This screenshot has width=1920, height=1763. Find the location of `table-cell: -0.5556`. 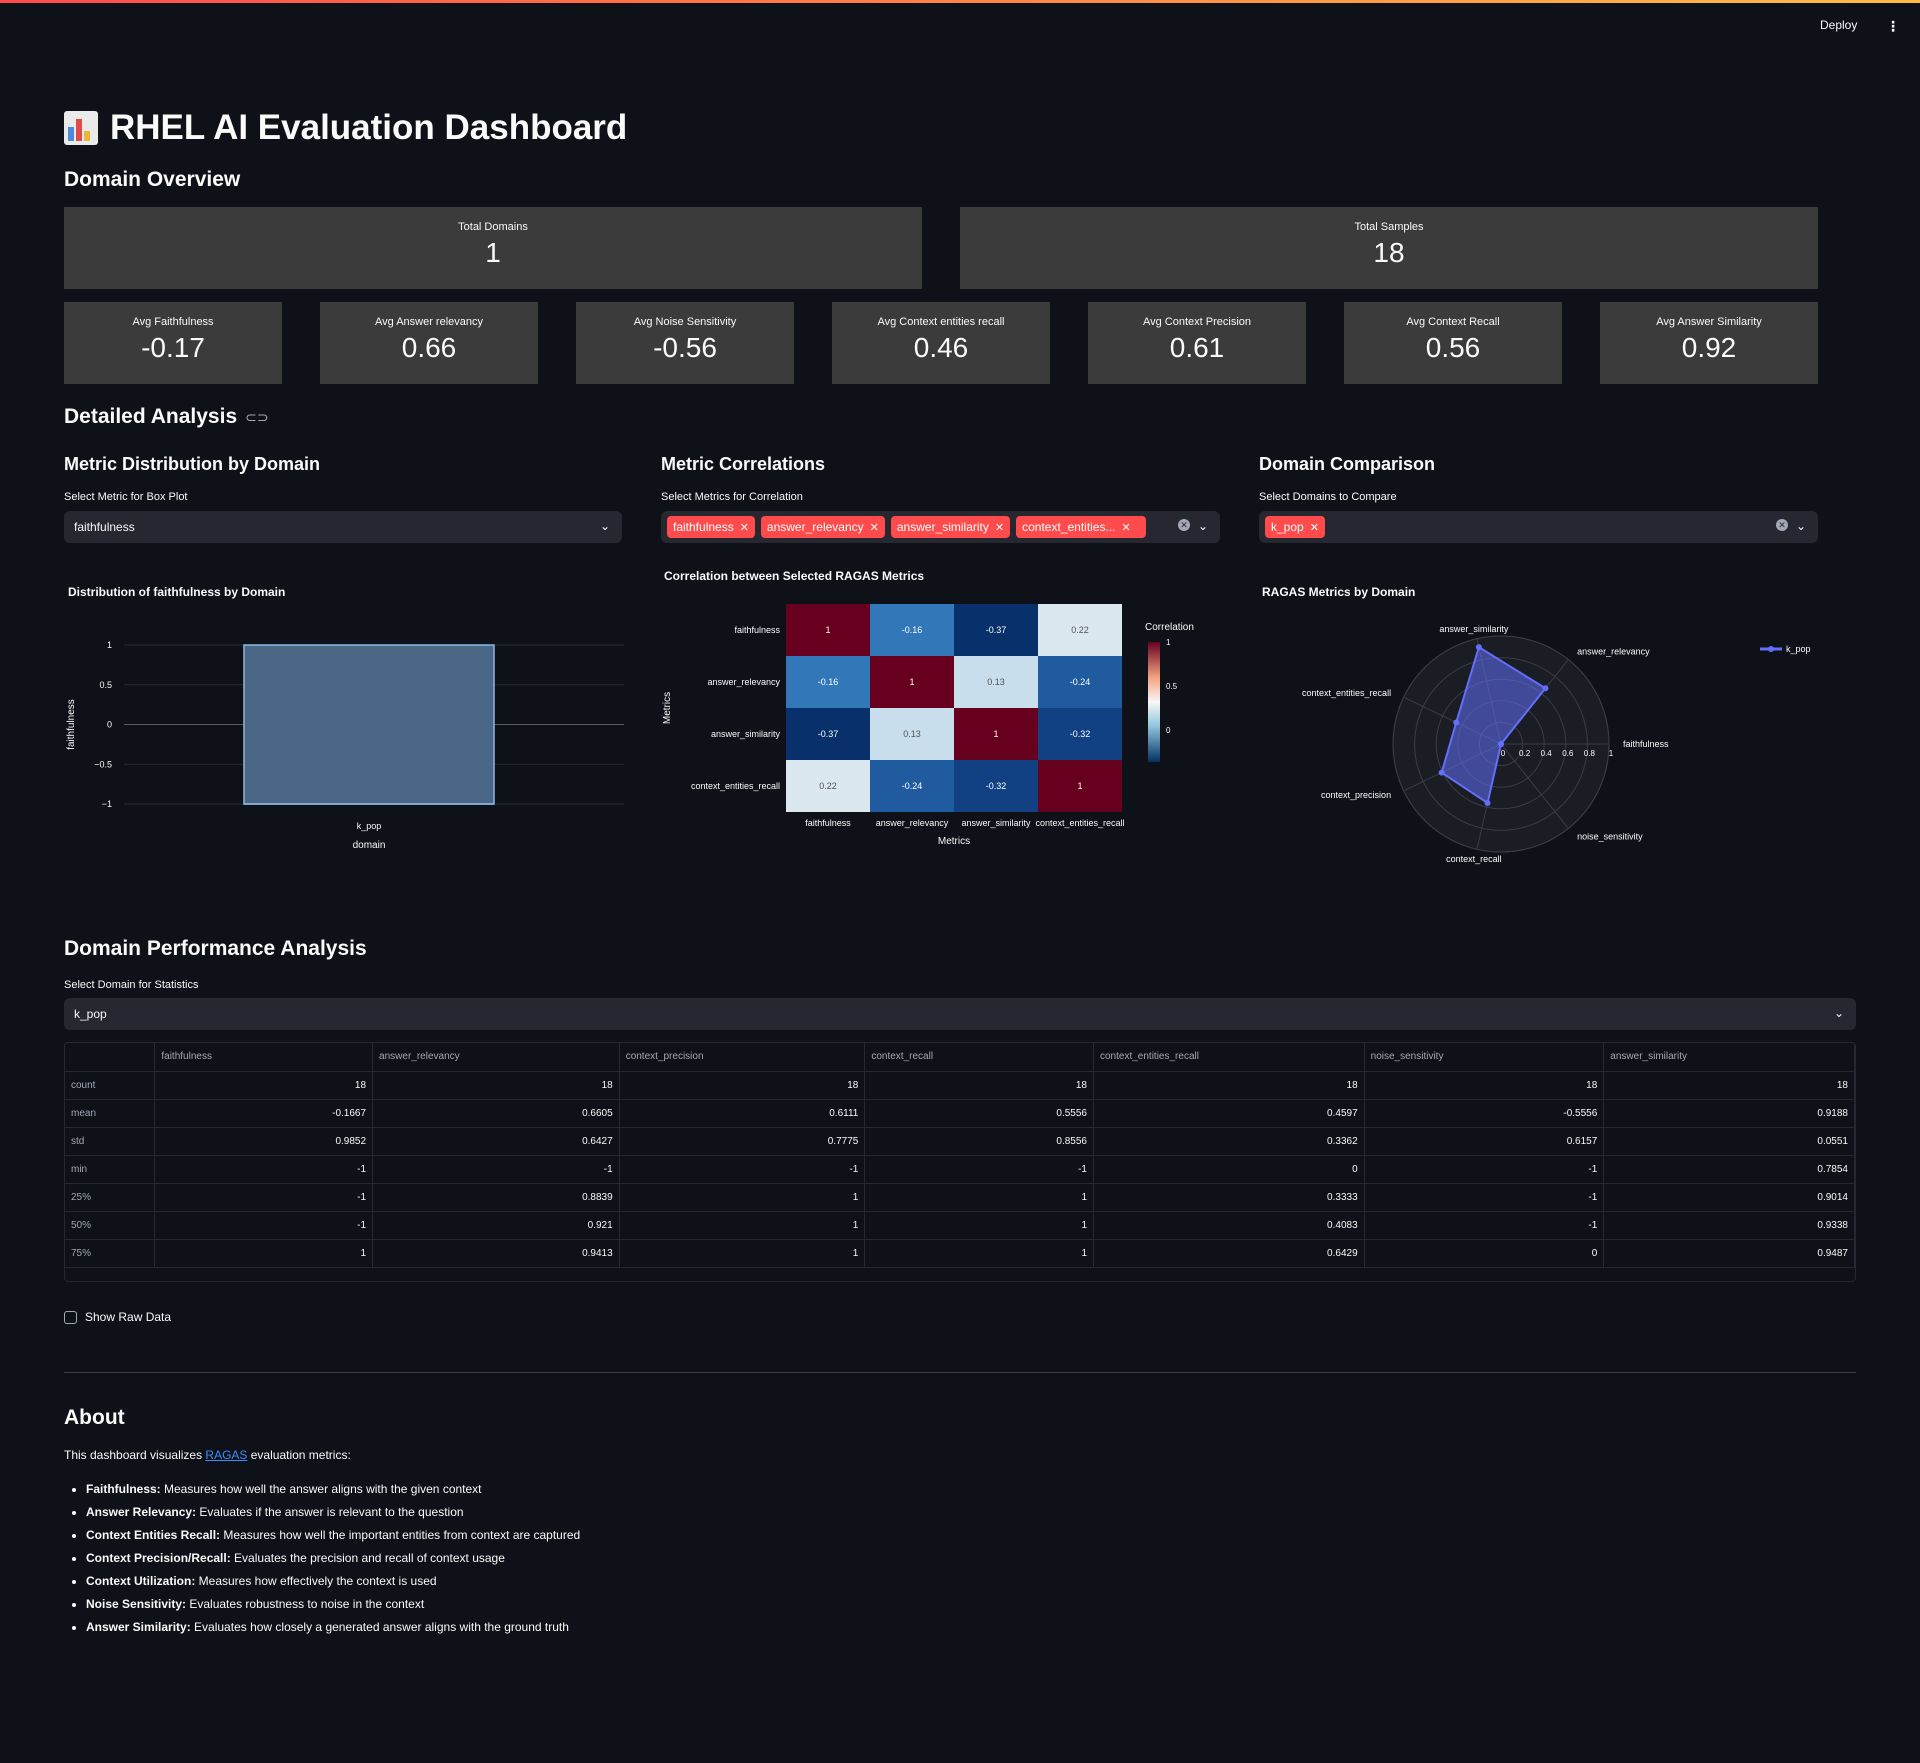

table-cell: -0.5556 is located at coordinates (1484, 1113).